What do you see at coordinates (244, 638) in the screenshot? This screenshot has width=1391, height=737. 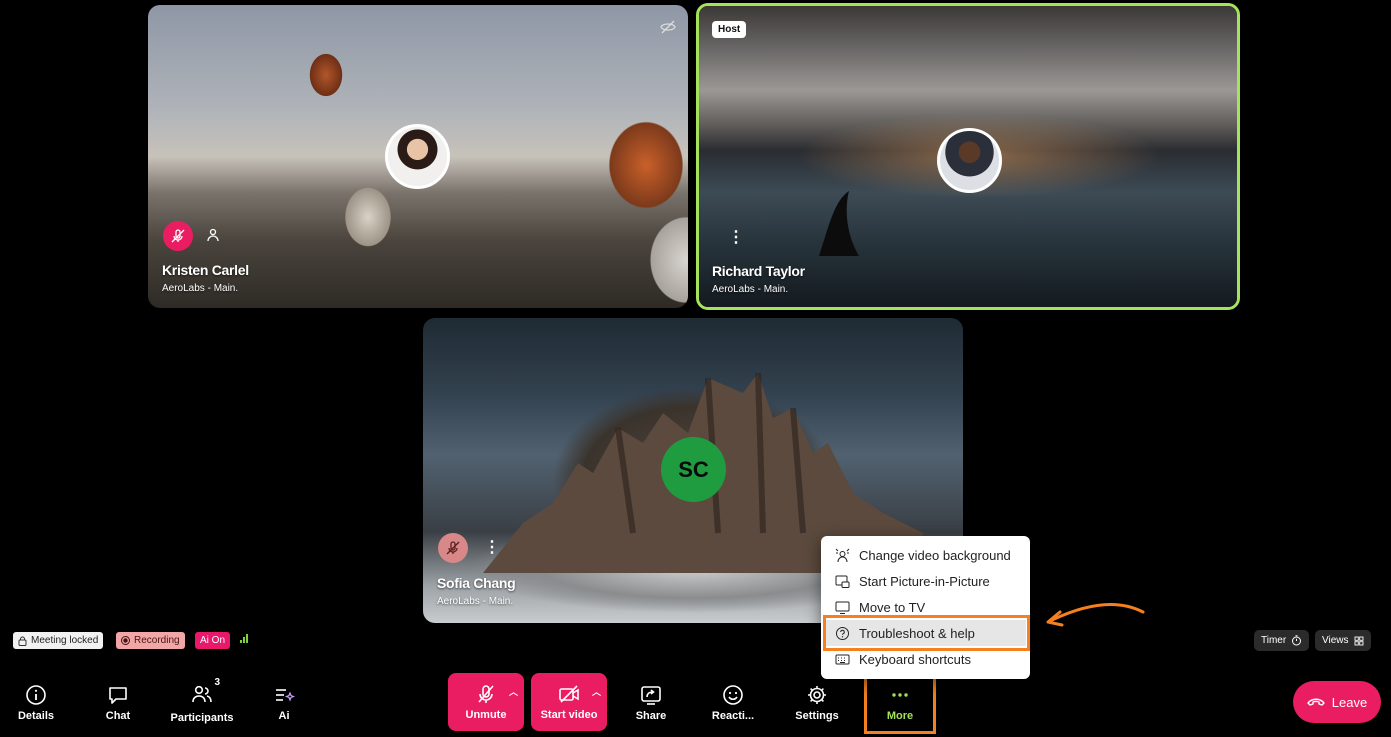 I see `signal-strength-icon` at bounding box center [244, 638].